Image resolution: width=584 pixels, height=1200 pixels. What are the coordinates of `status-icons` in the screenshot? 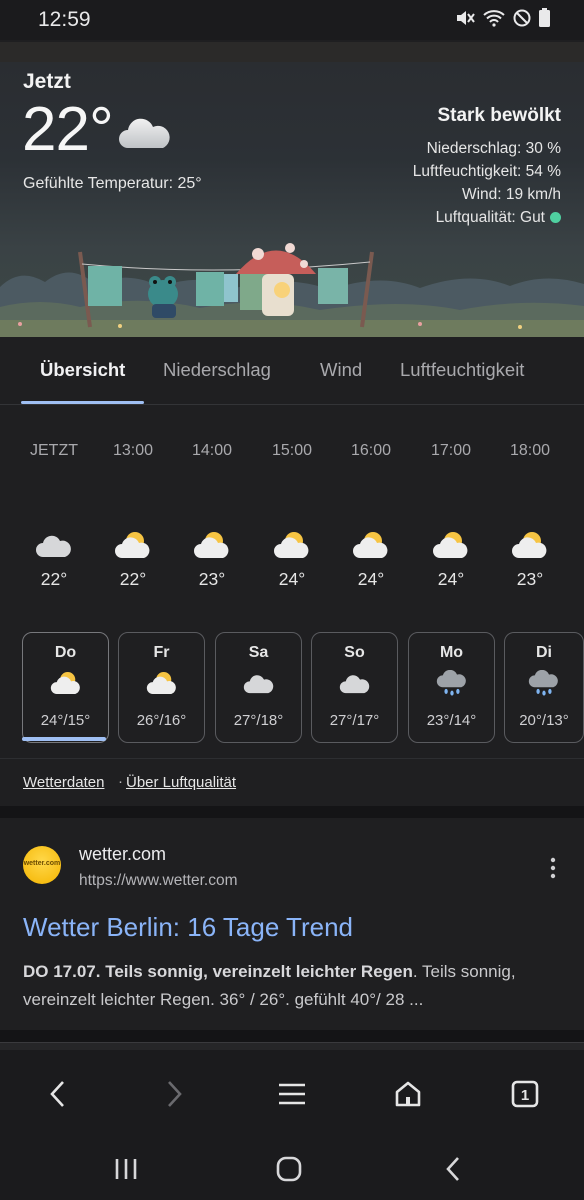 It's located at (502, 17).